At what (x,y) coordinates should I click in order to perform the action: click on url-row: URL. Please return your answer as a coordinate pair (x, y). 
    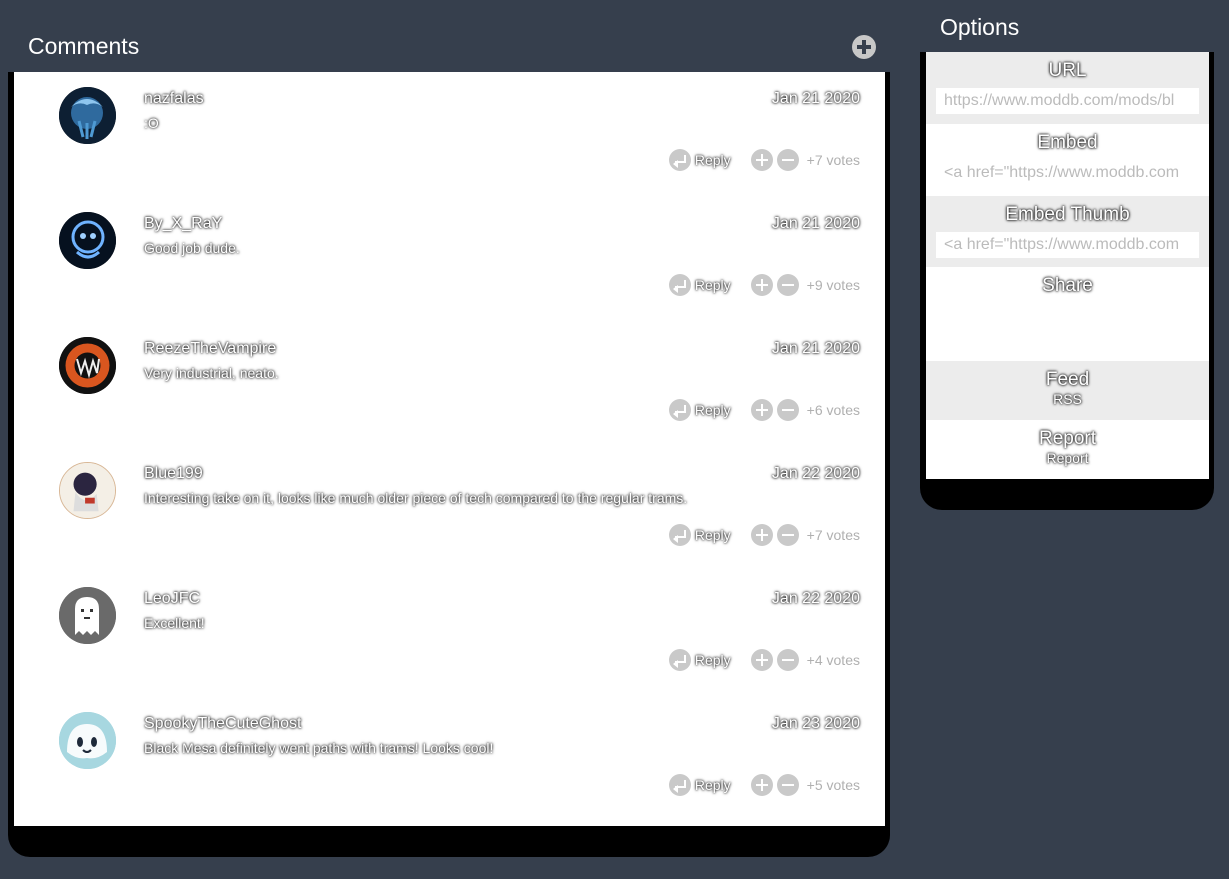
    Looking at the image, I should click on (1067, 88).